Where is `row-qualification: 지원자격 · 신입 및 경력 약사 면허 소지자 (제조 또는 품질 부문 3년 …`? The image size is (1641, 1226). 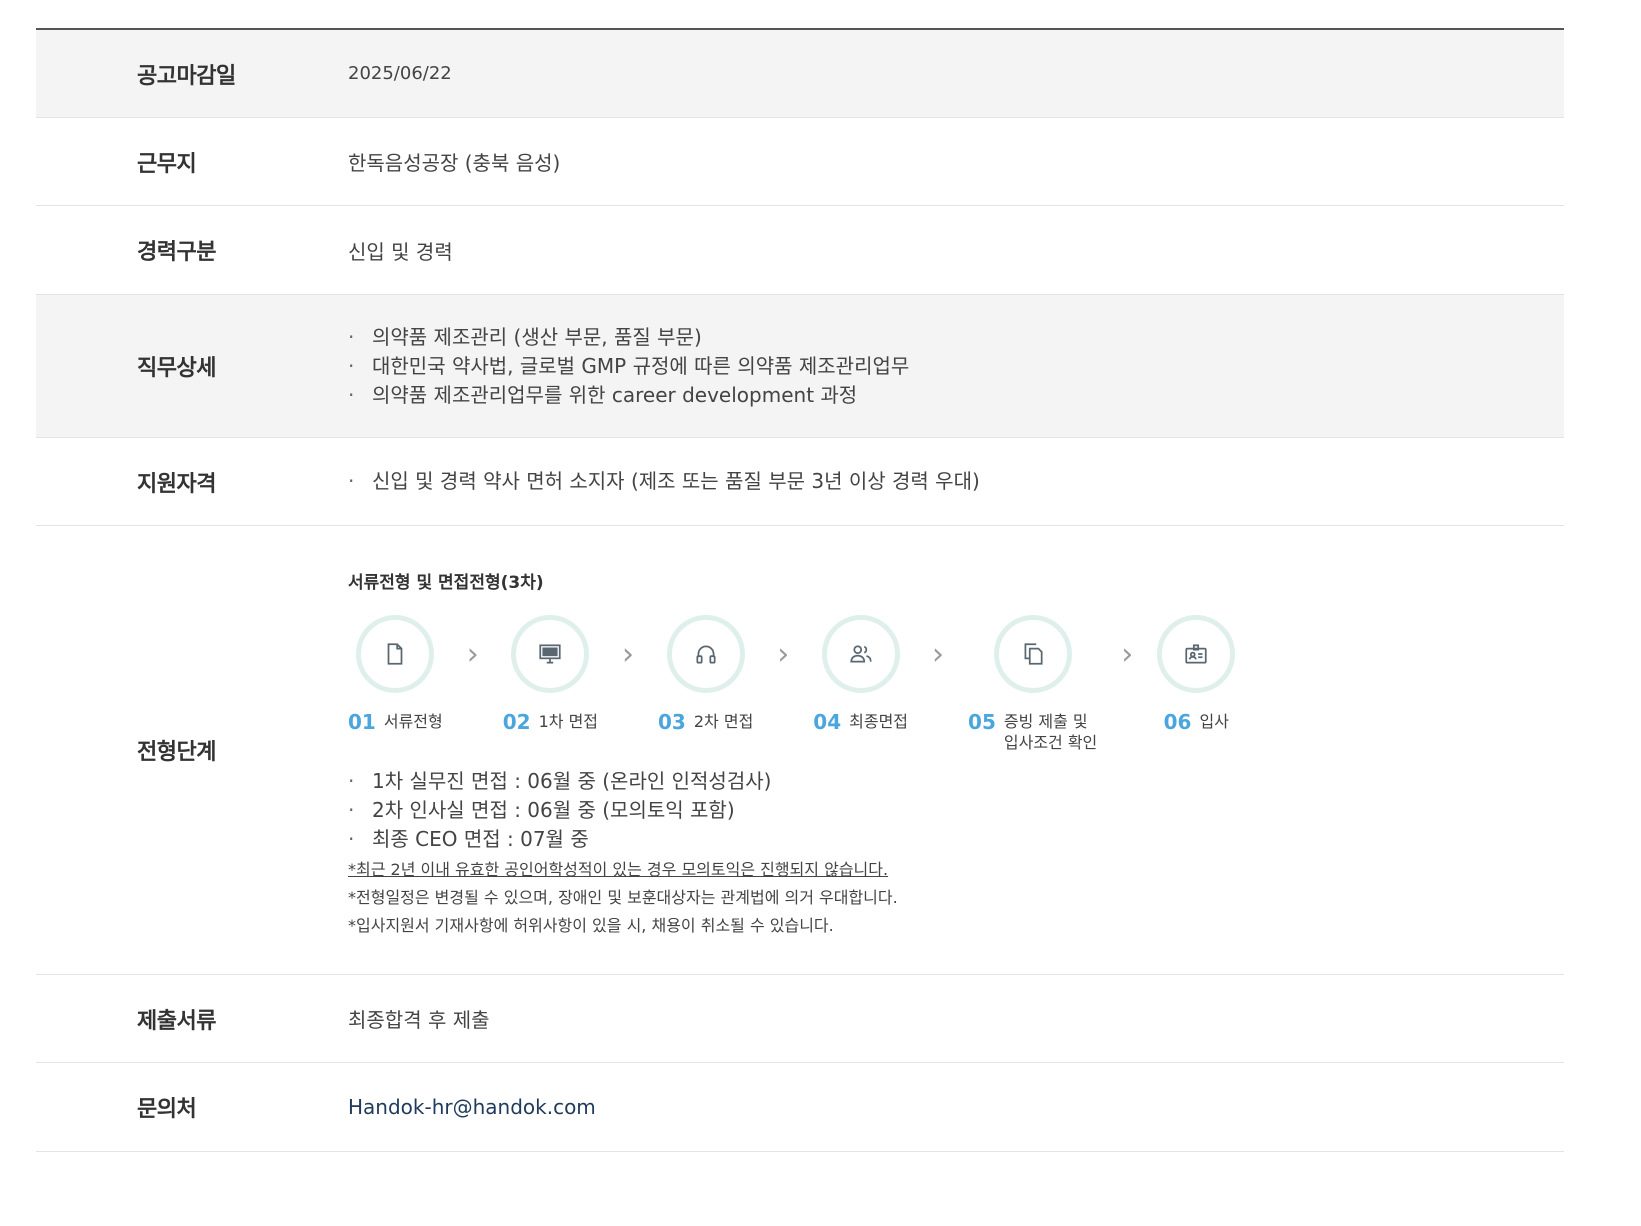
row-qualification: 지원자격 · 신입 및 경력 약사 면허 소지자 (제조 또는 품질 부문 3년 … is located at coordinates (800, 482).